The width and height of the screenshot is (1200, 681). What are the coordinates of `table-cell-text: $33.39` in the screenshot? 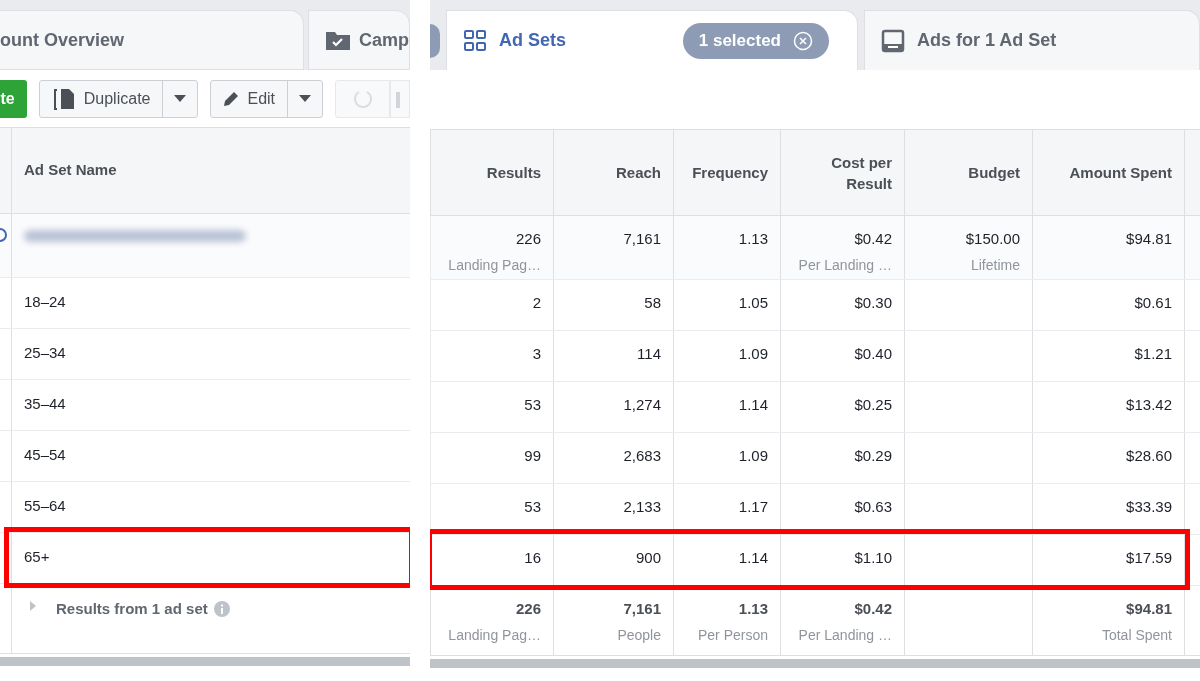 It's located at (1149, 507).